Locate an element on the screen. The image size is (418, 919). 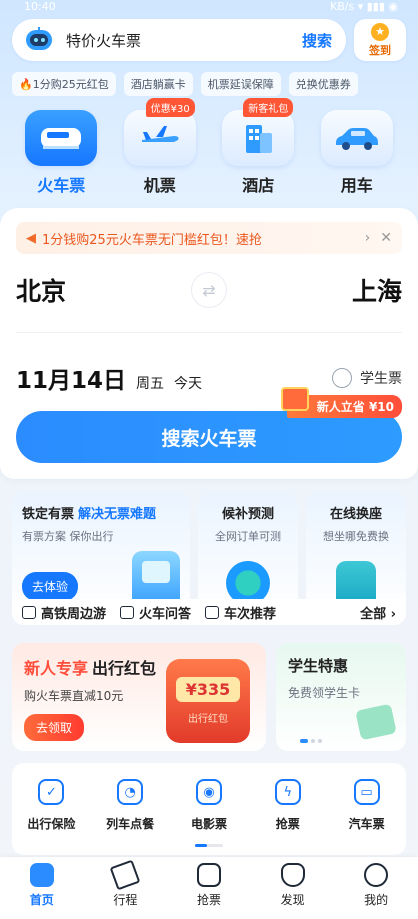
promo-banner-text: 1分钱购25元火车票无门槛红包！速抢 is located at coordinates (152, 240).